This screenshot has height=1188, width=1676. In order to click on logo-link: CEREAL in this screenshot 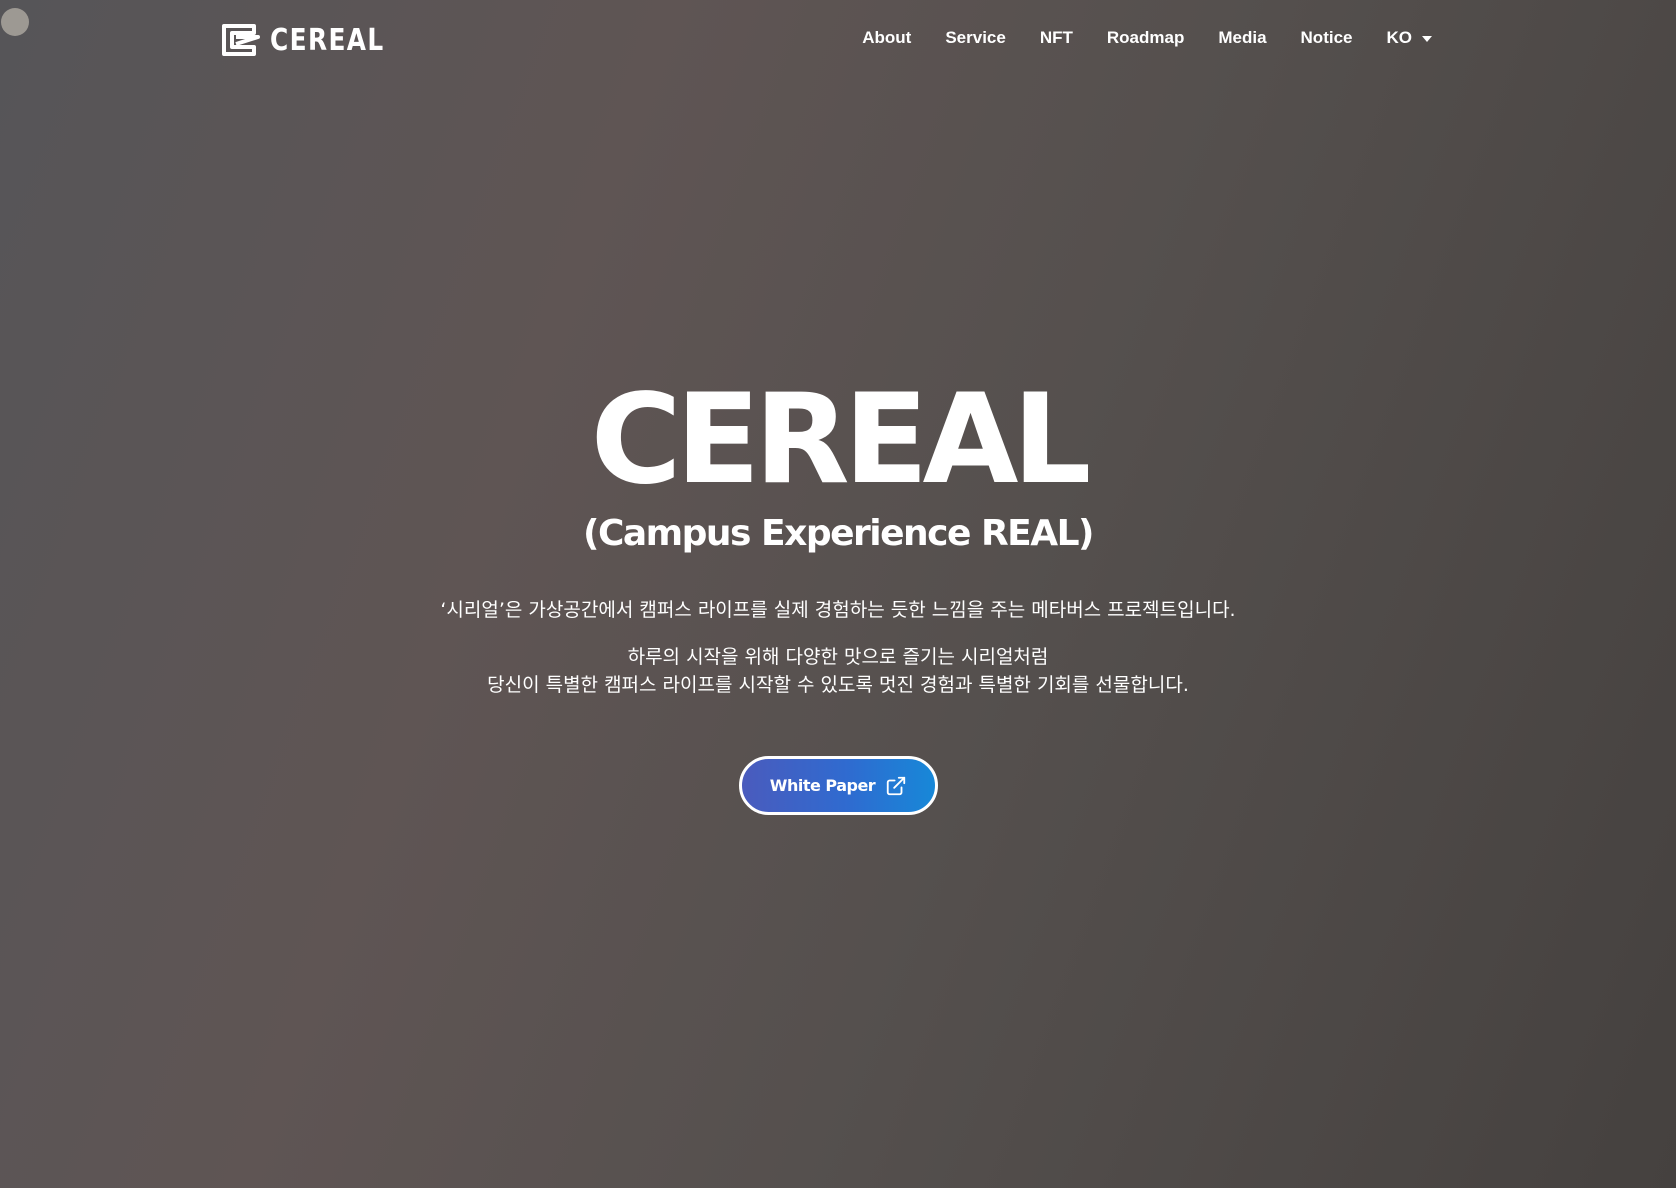, I will do `click(306, 40)`.